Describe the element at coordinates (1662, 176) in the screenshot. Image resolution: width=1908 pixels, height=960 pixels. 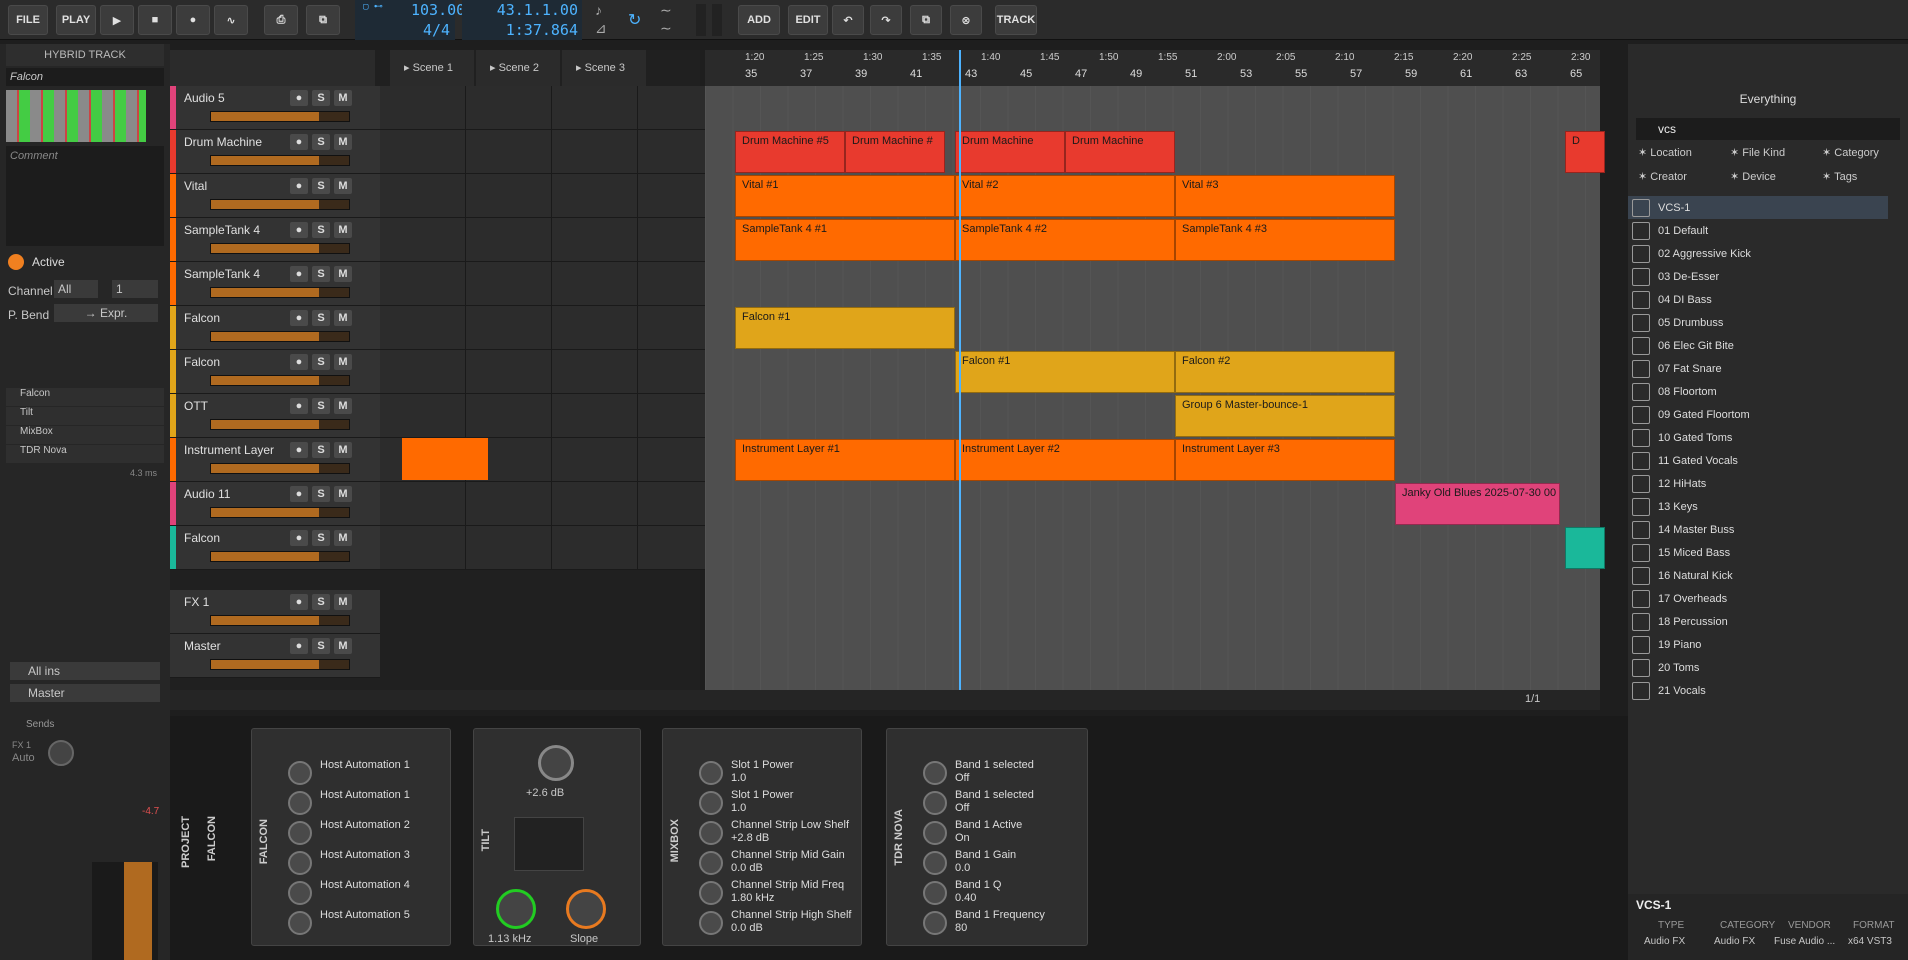
I see `browser-filter: ✶ Creator` at that location.